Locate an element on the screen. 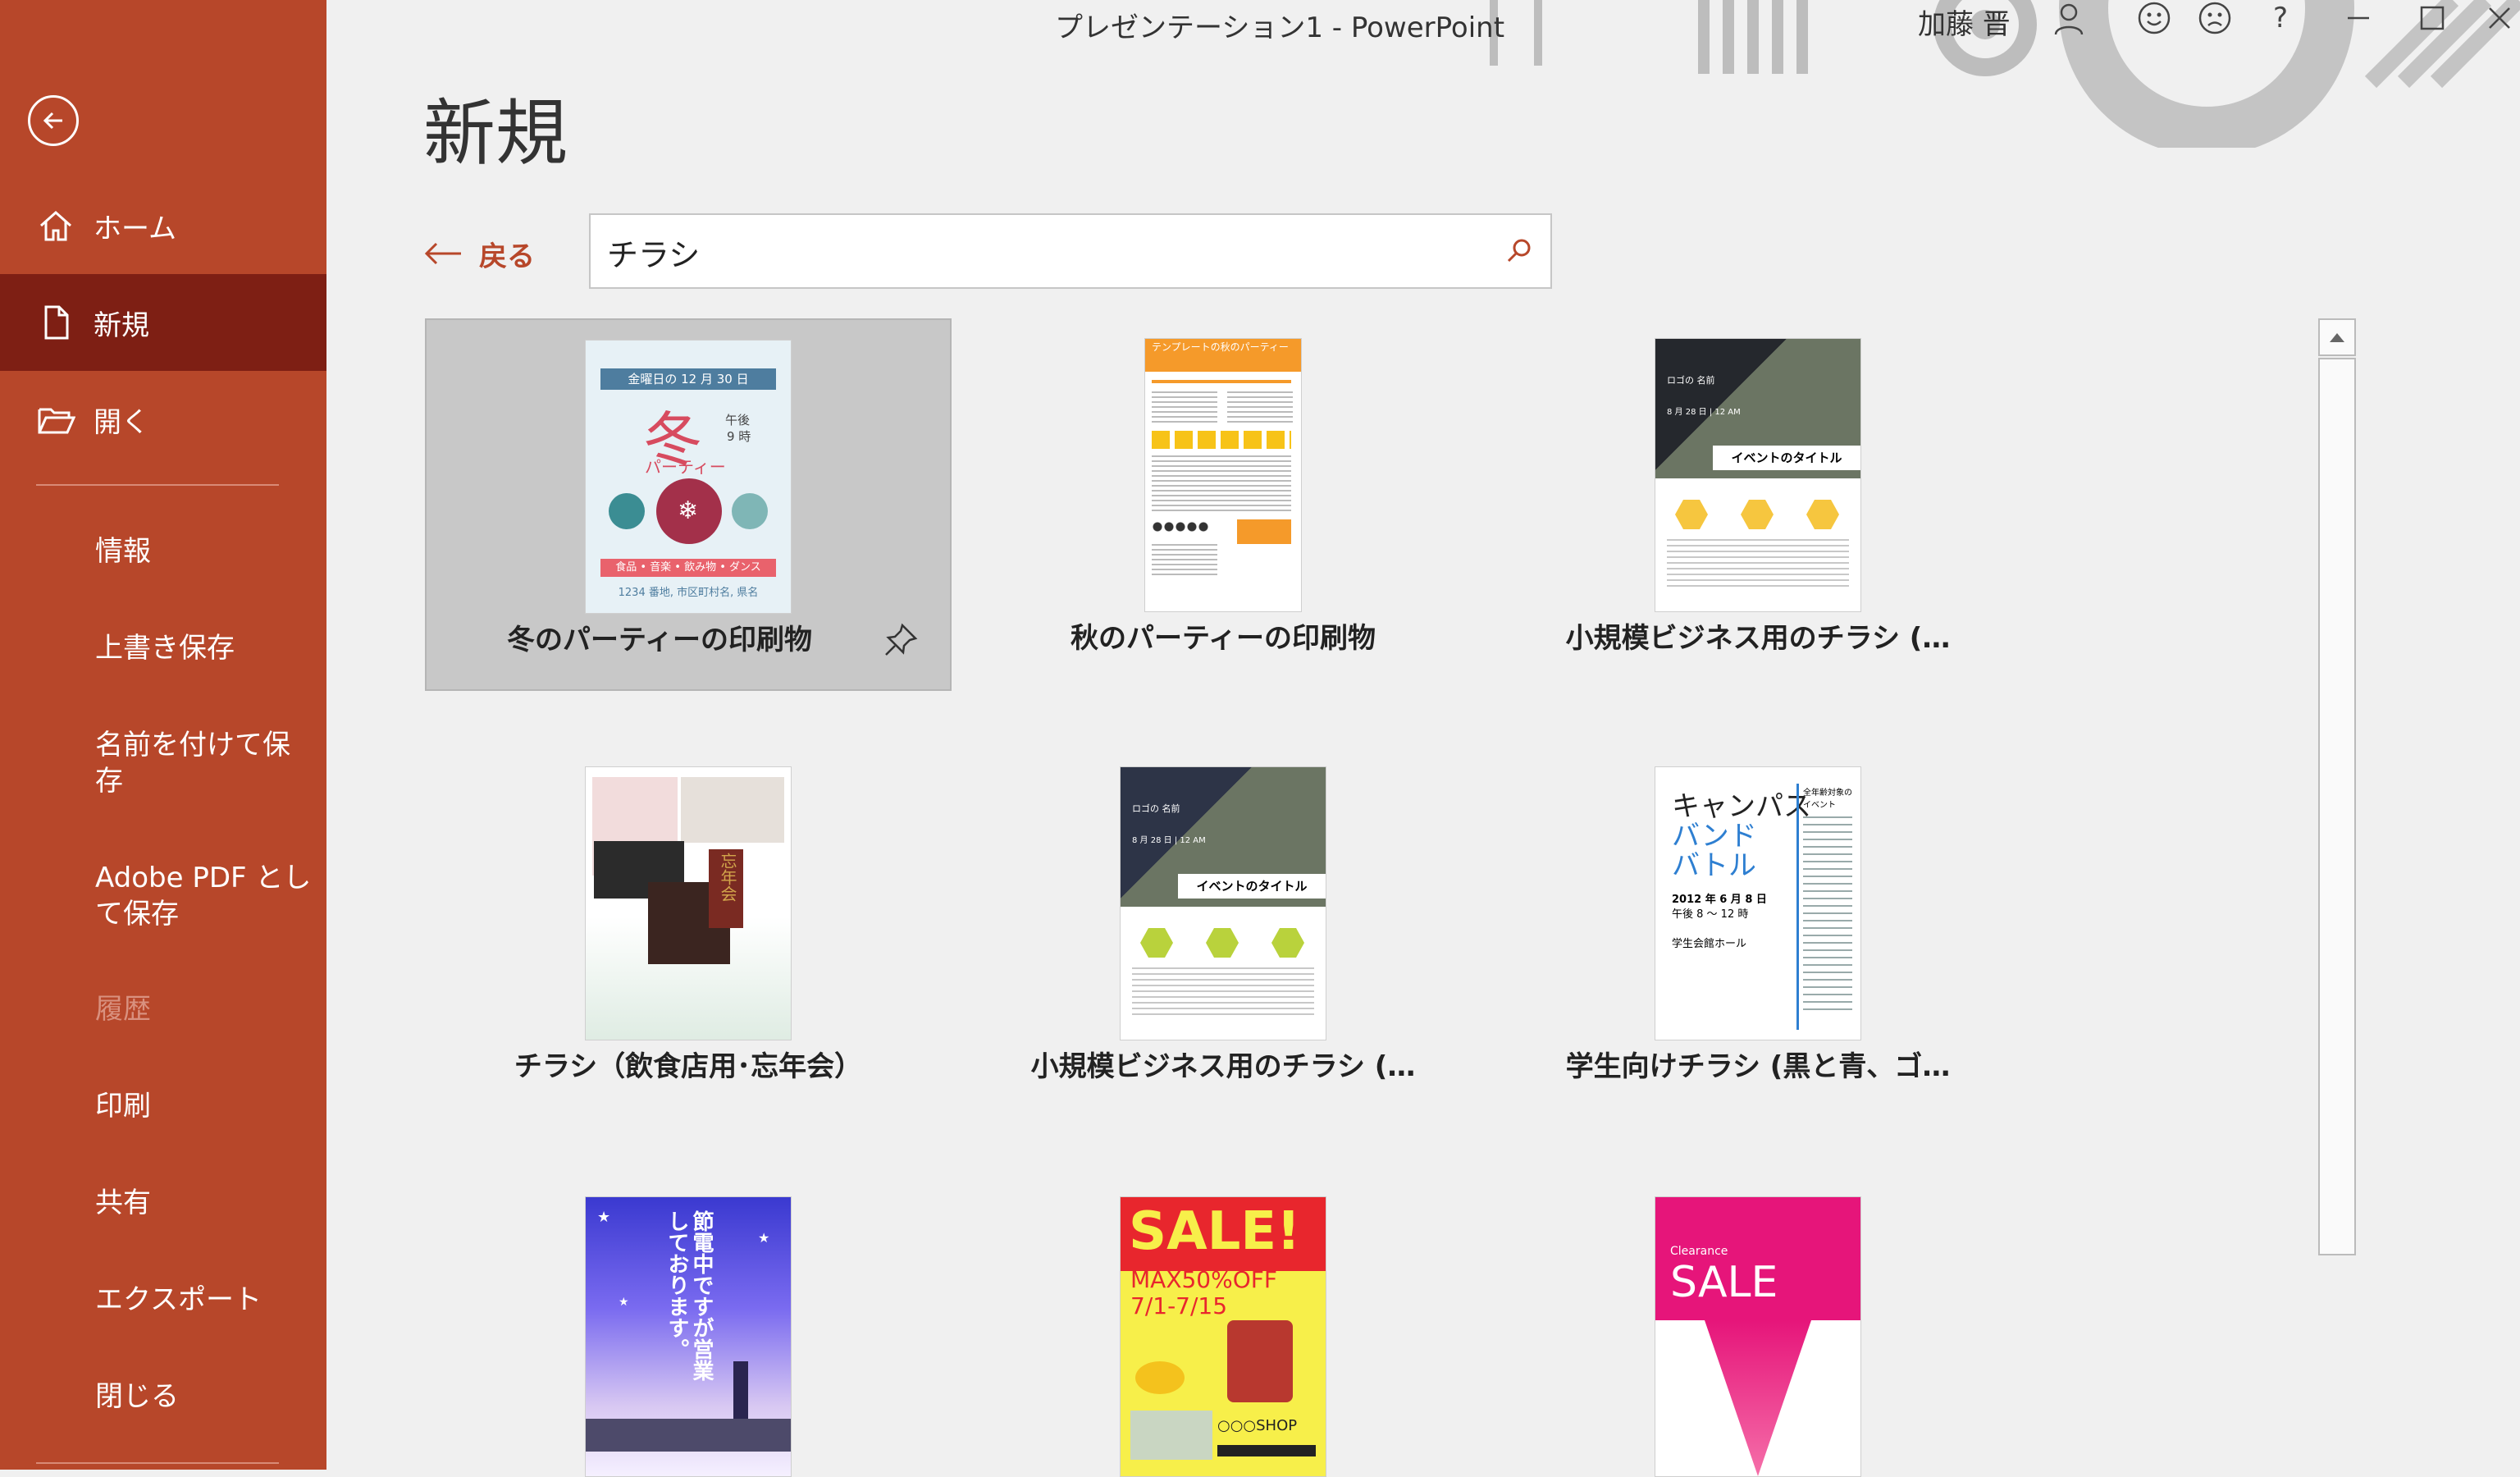  sidebar-item-label: 開く is located at coordinates (122, 422).